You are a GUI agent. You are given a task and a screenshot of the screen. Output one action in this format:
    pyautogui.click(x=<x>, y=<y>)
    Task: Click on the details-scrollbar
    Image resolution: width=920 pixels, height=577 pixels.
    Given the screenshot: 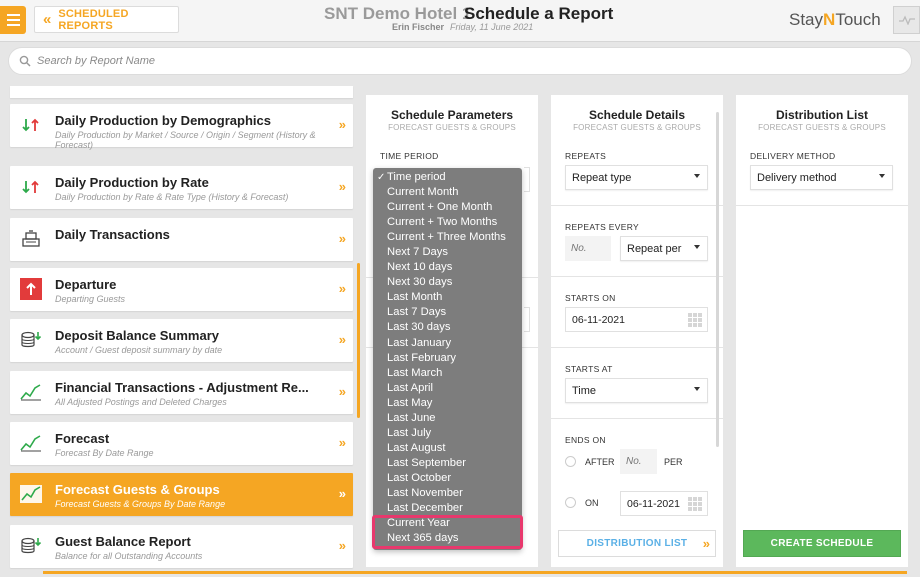 What is the action you would take?
    pyautogui.click(x=717, y=279)
    